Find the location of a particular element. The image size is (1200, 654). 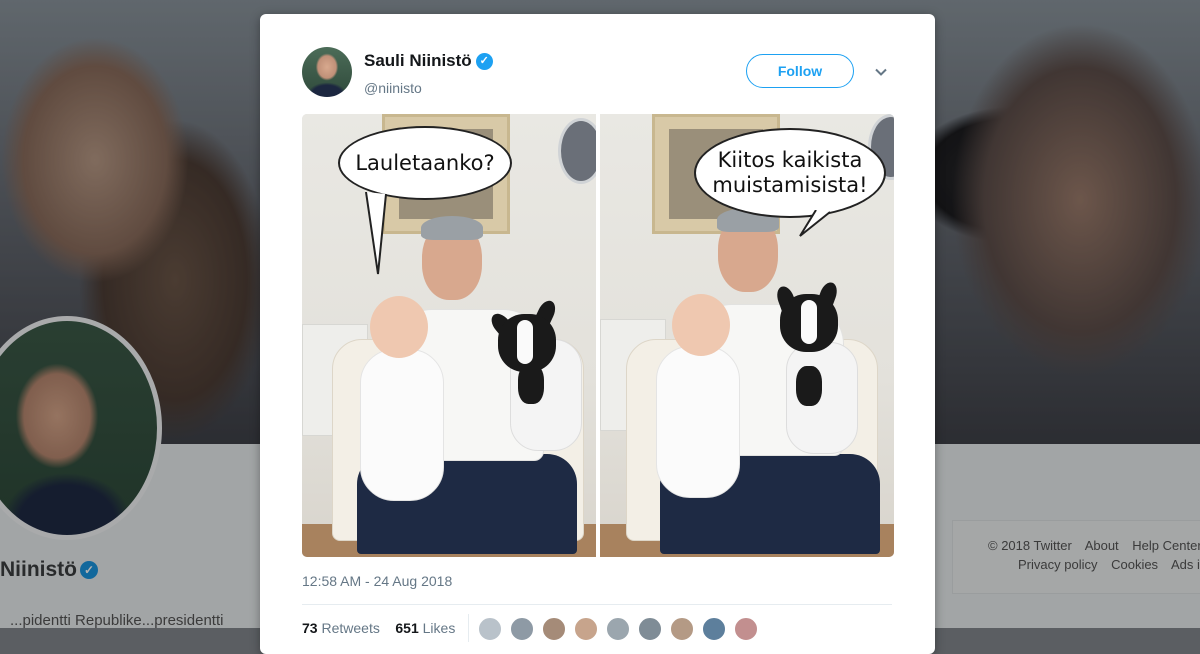

liker-avatars is located at coordinates (622, 631).